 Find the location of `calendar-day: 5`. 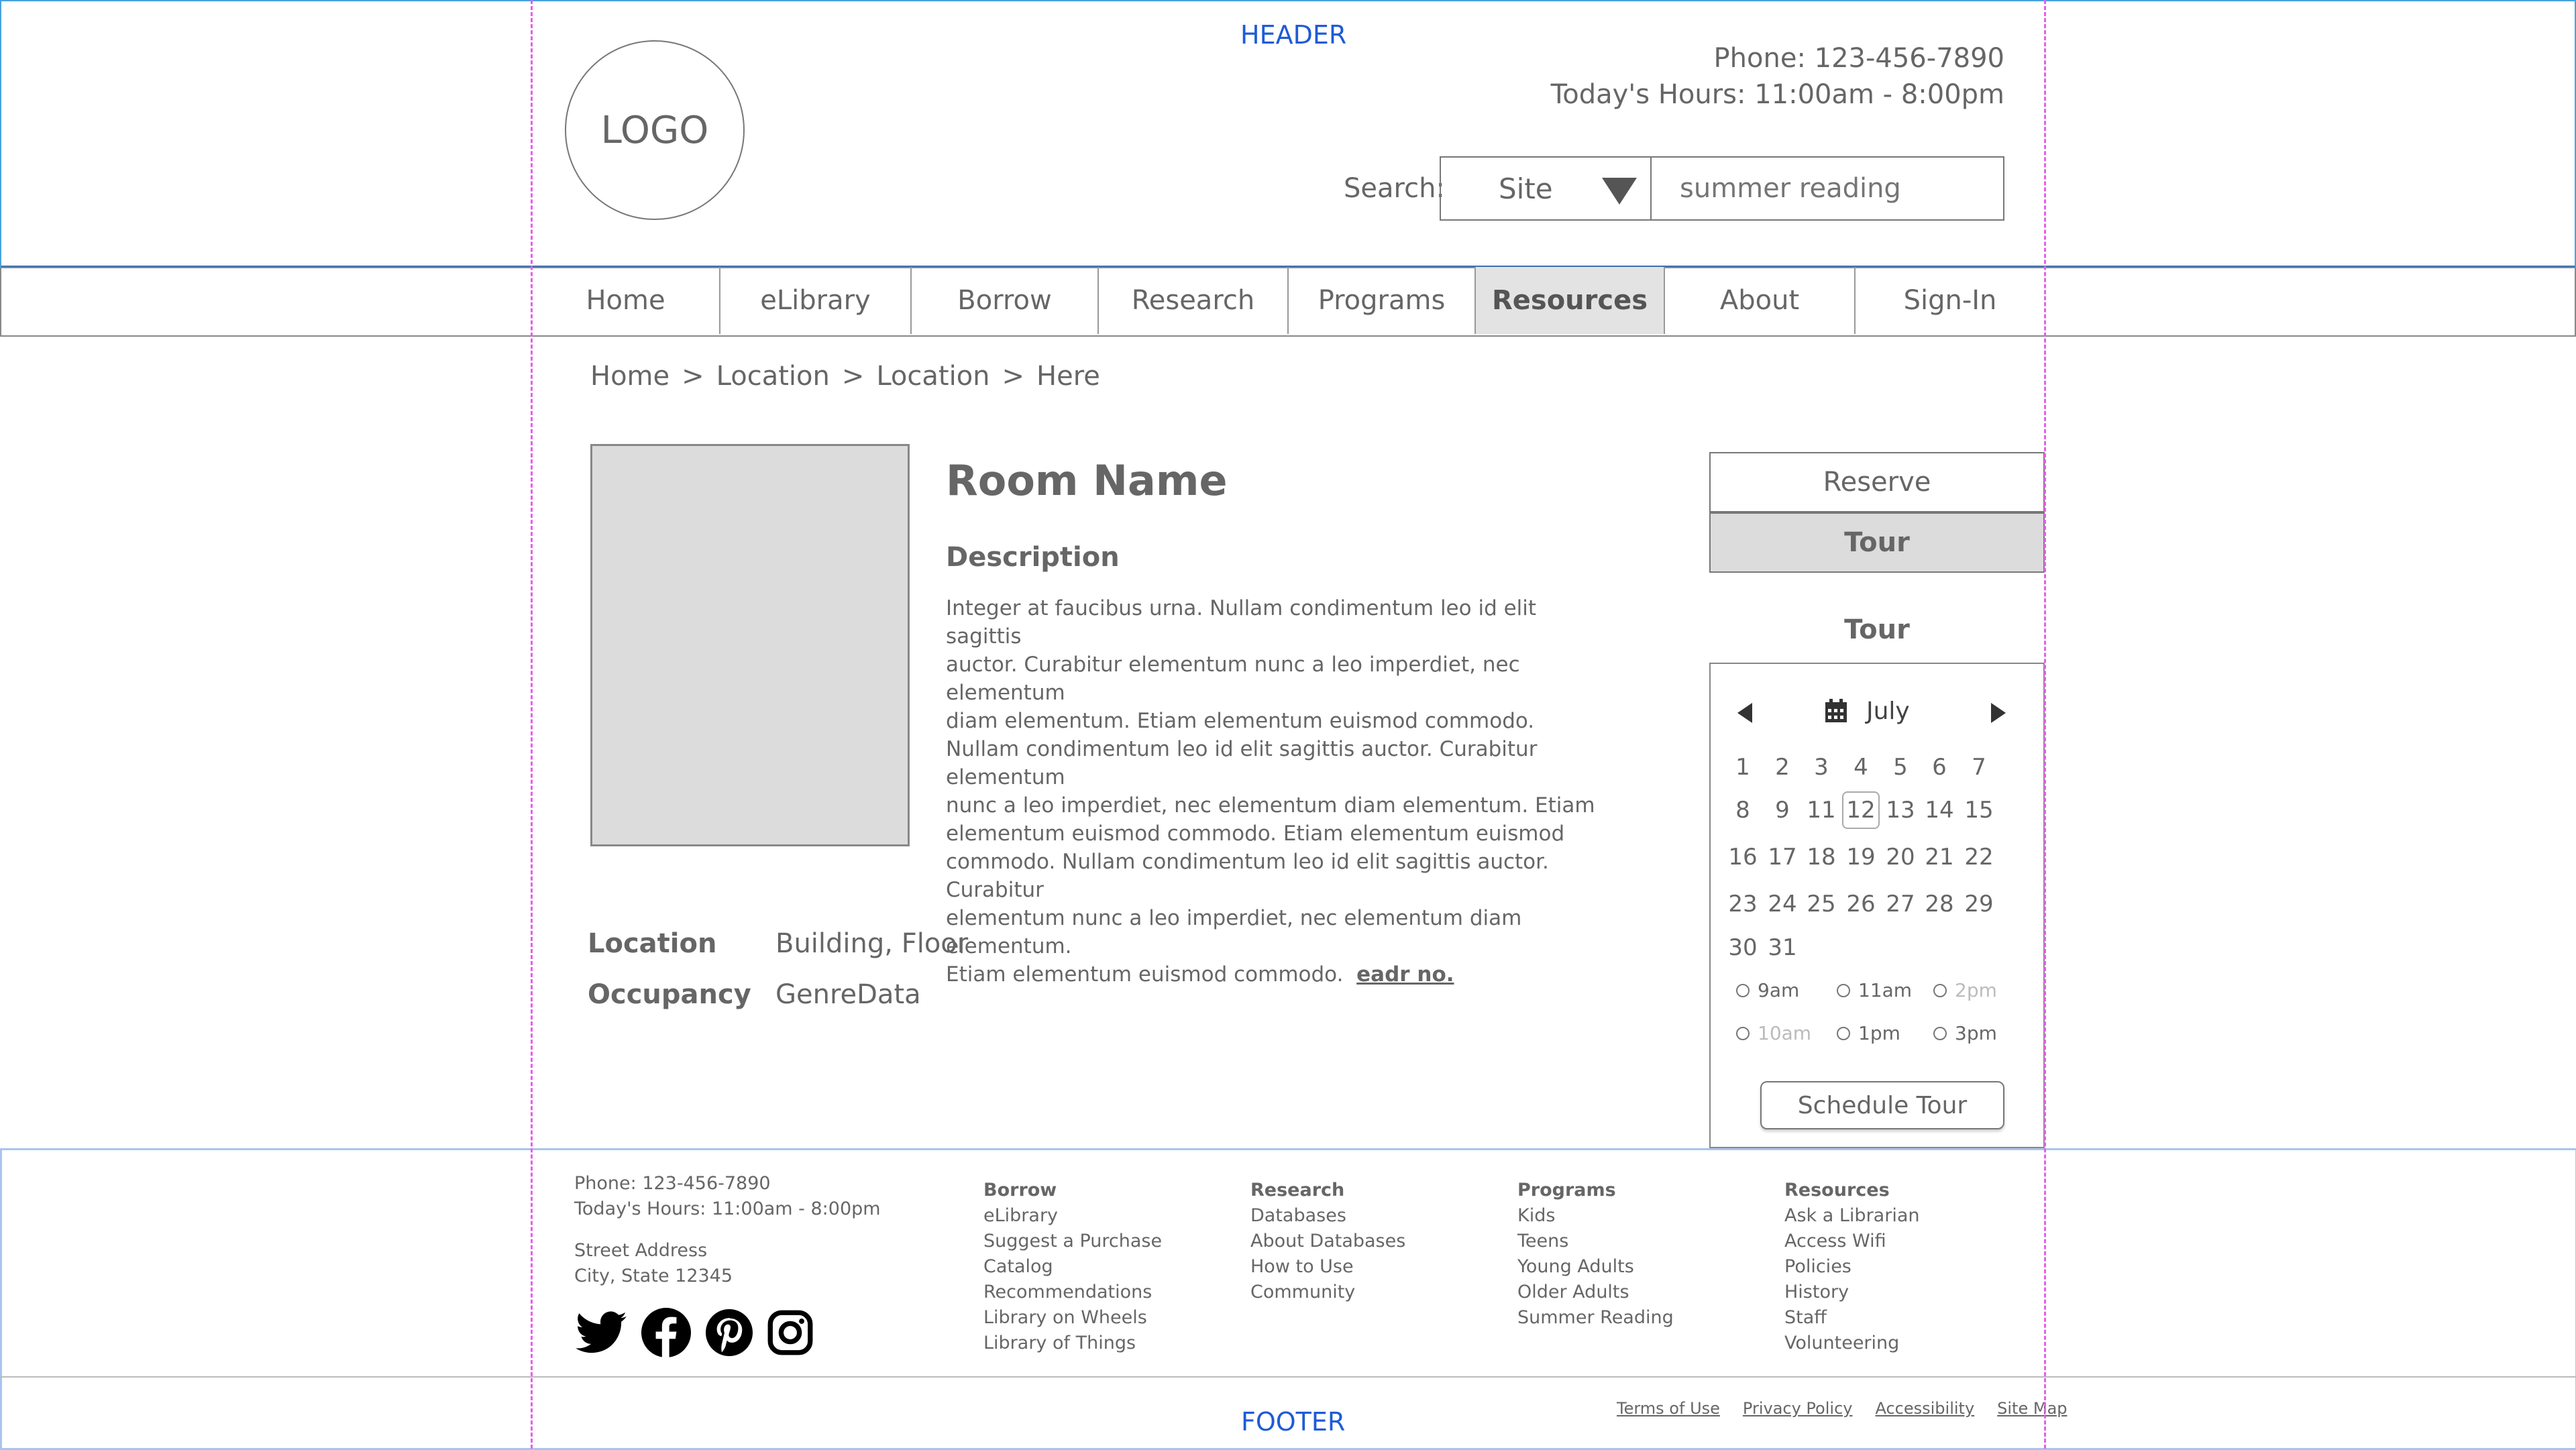

calendar-day: 5 is located at coordinates (1900, 767).